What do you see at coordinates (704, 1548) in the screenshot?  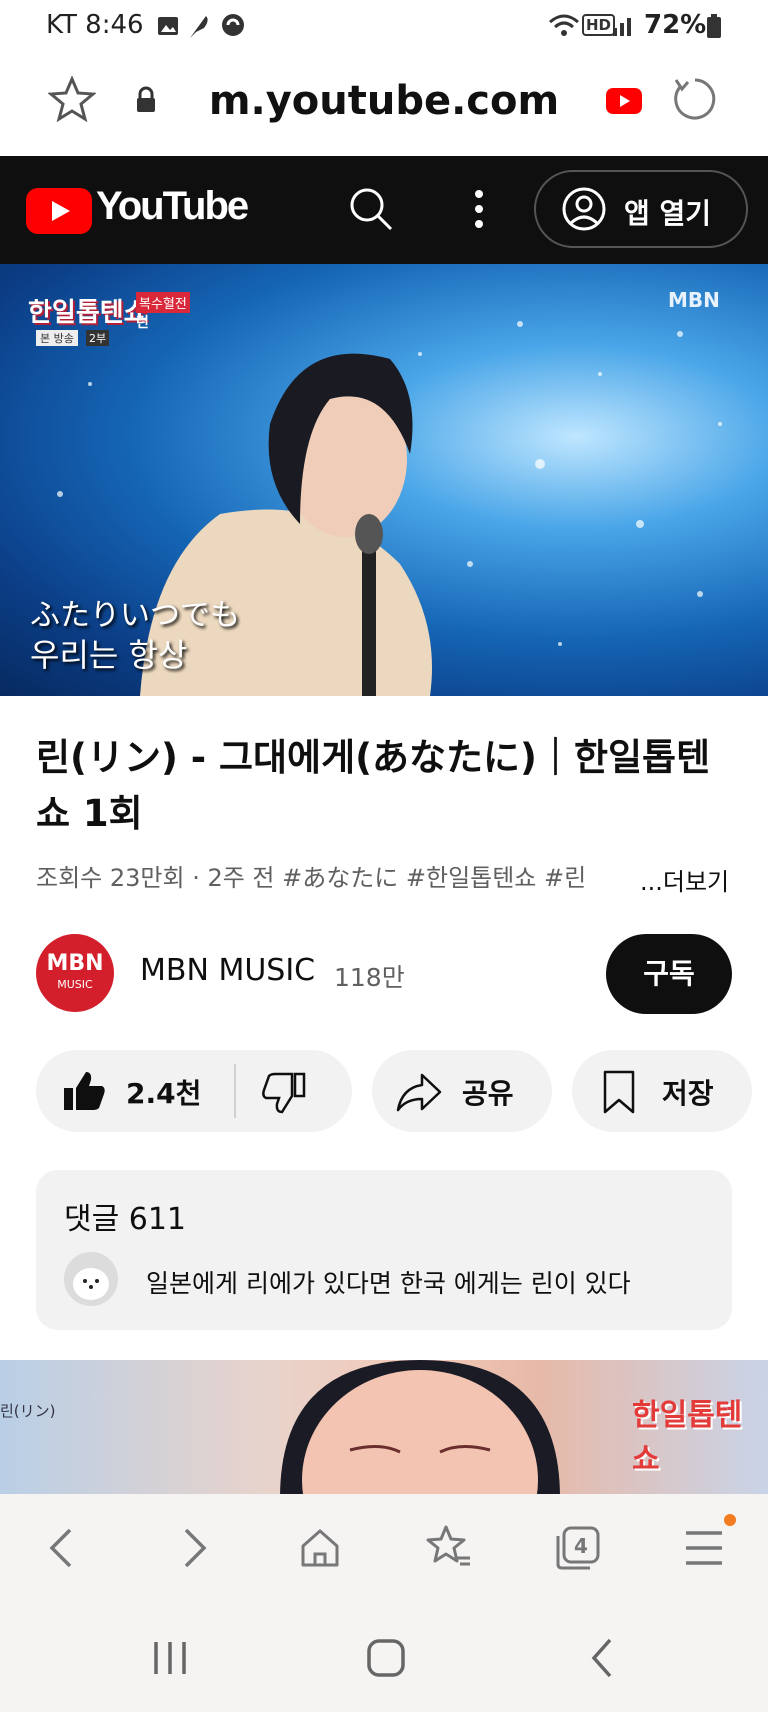 I see `menu-icon` at bounding box center [704, 1548].